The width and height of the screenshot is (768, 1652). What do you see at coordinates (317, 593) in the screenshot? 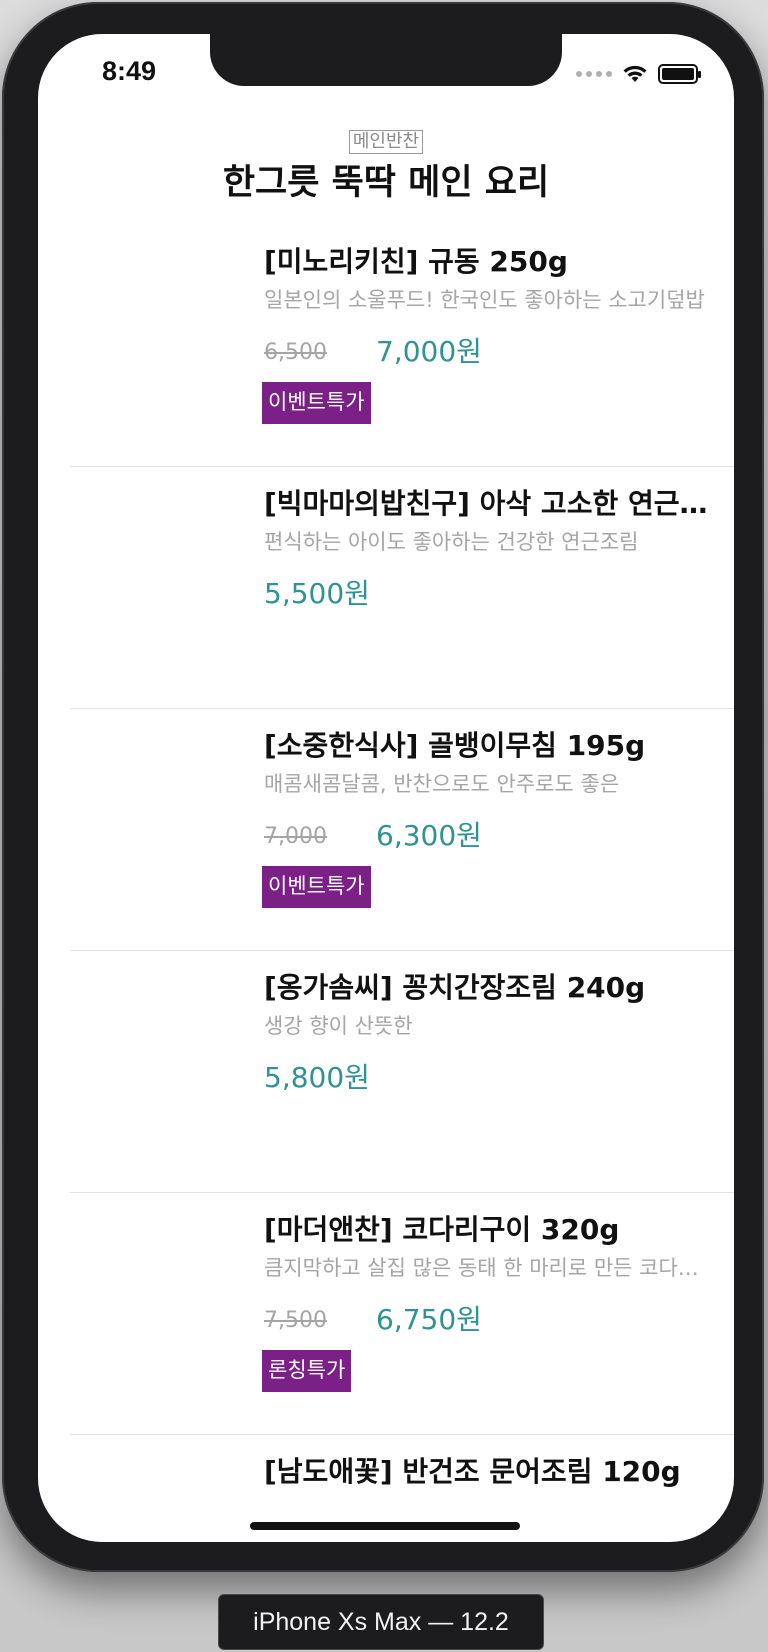
I see `sale-price: 5,500원` at bounding box center [317, 593].